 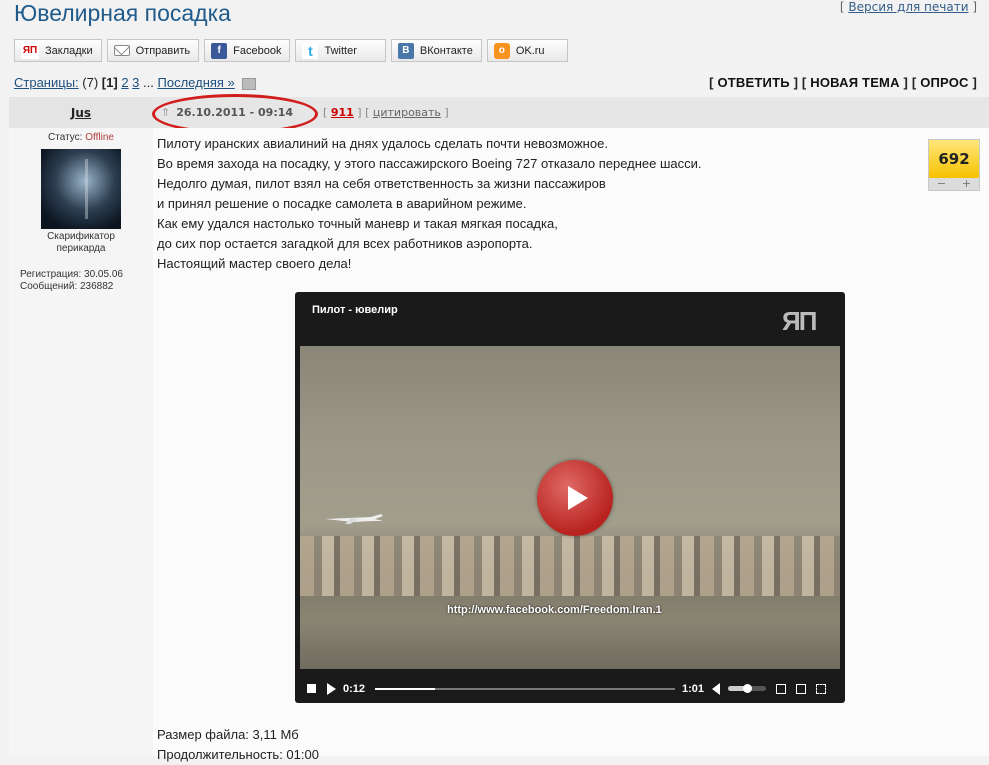 I want to click on play-icon, so click(x=578, y=498).